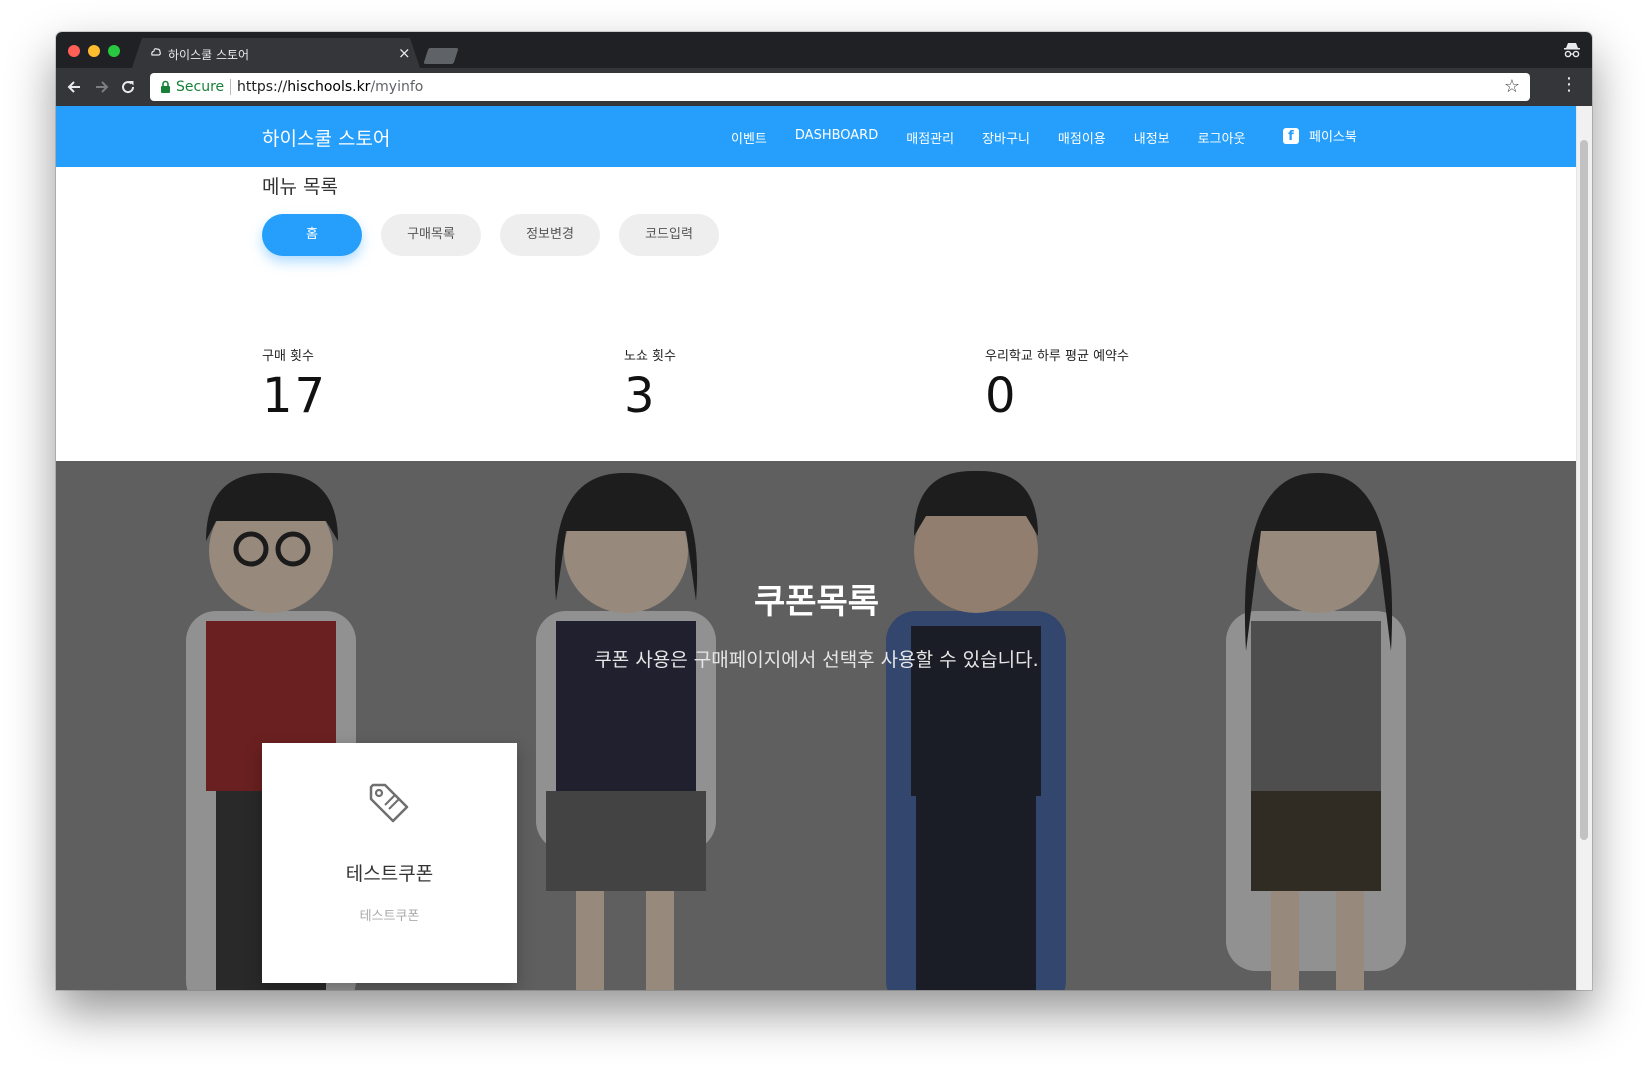 This screenshot has width=1648, height=1070. Describe the element at coordinates (102, 87) in the screenshot. I see `forward-arrow-icon` at that location.